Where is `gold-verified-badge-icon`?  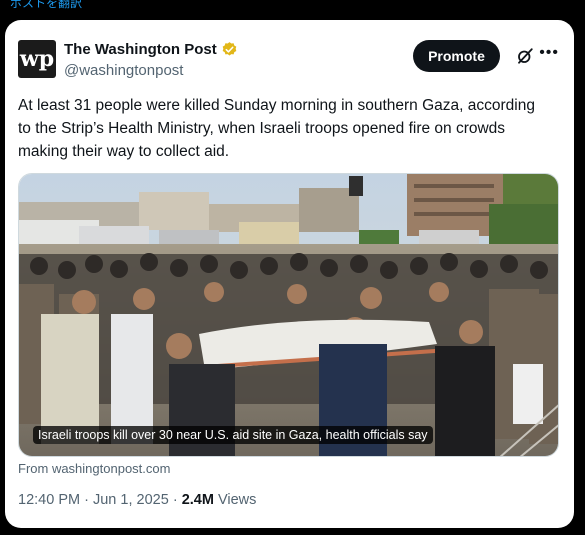
gold-verified-badge-icon is located at coordinates (229, 49).